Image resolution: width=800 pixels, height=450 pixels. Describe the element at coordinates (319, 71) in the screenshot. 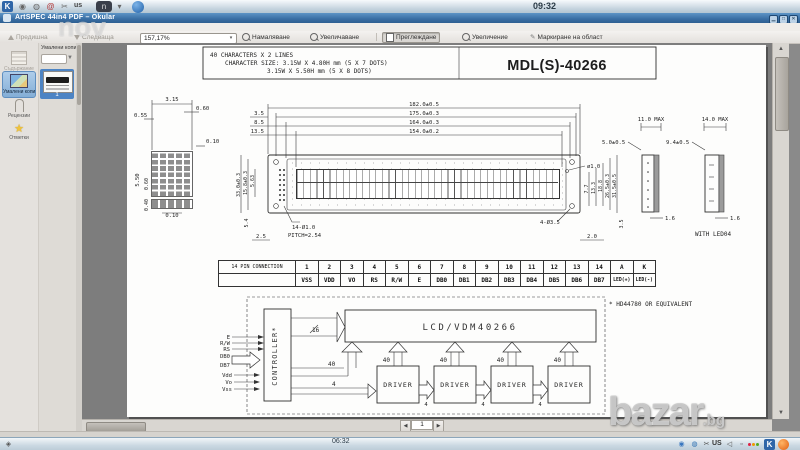

I see `svg-text: 3.15W X 5.50H mm (5 X 8 DOTS)` at that location.